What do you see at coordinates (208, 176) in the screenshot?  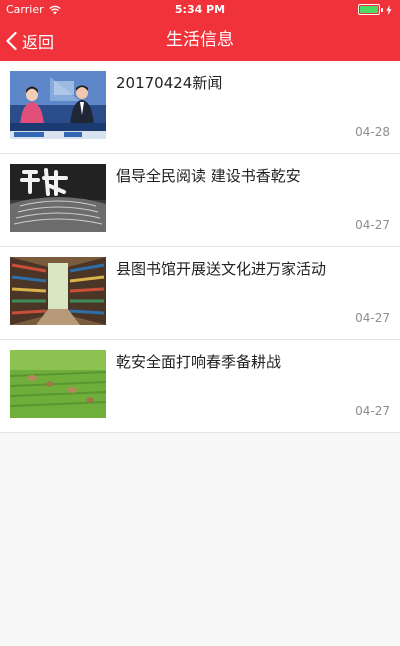 I see `item-title: 倡导全民阅读 建设书香乾安` at bounding box center [208, 176].